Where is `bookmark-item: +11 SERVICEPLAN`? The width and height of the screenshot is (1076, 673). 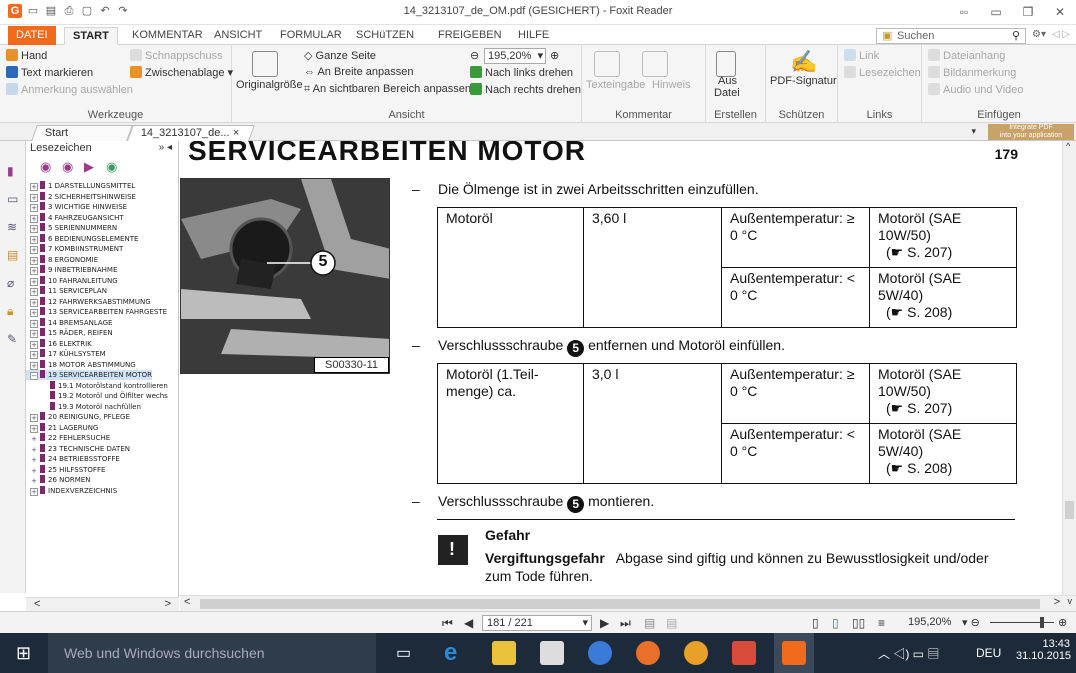 bookmark-item: +11 SERVICEPLAN is located at coordinates (66, 291).